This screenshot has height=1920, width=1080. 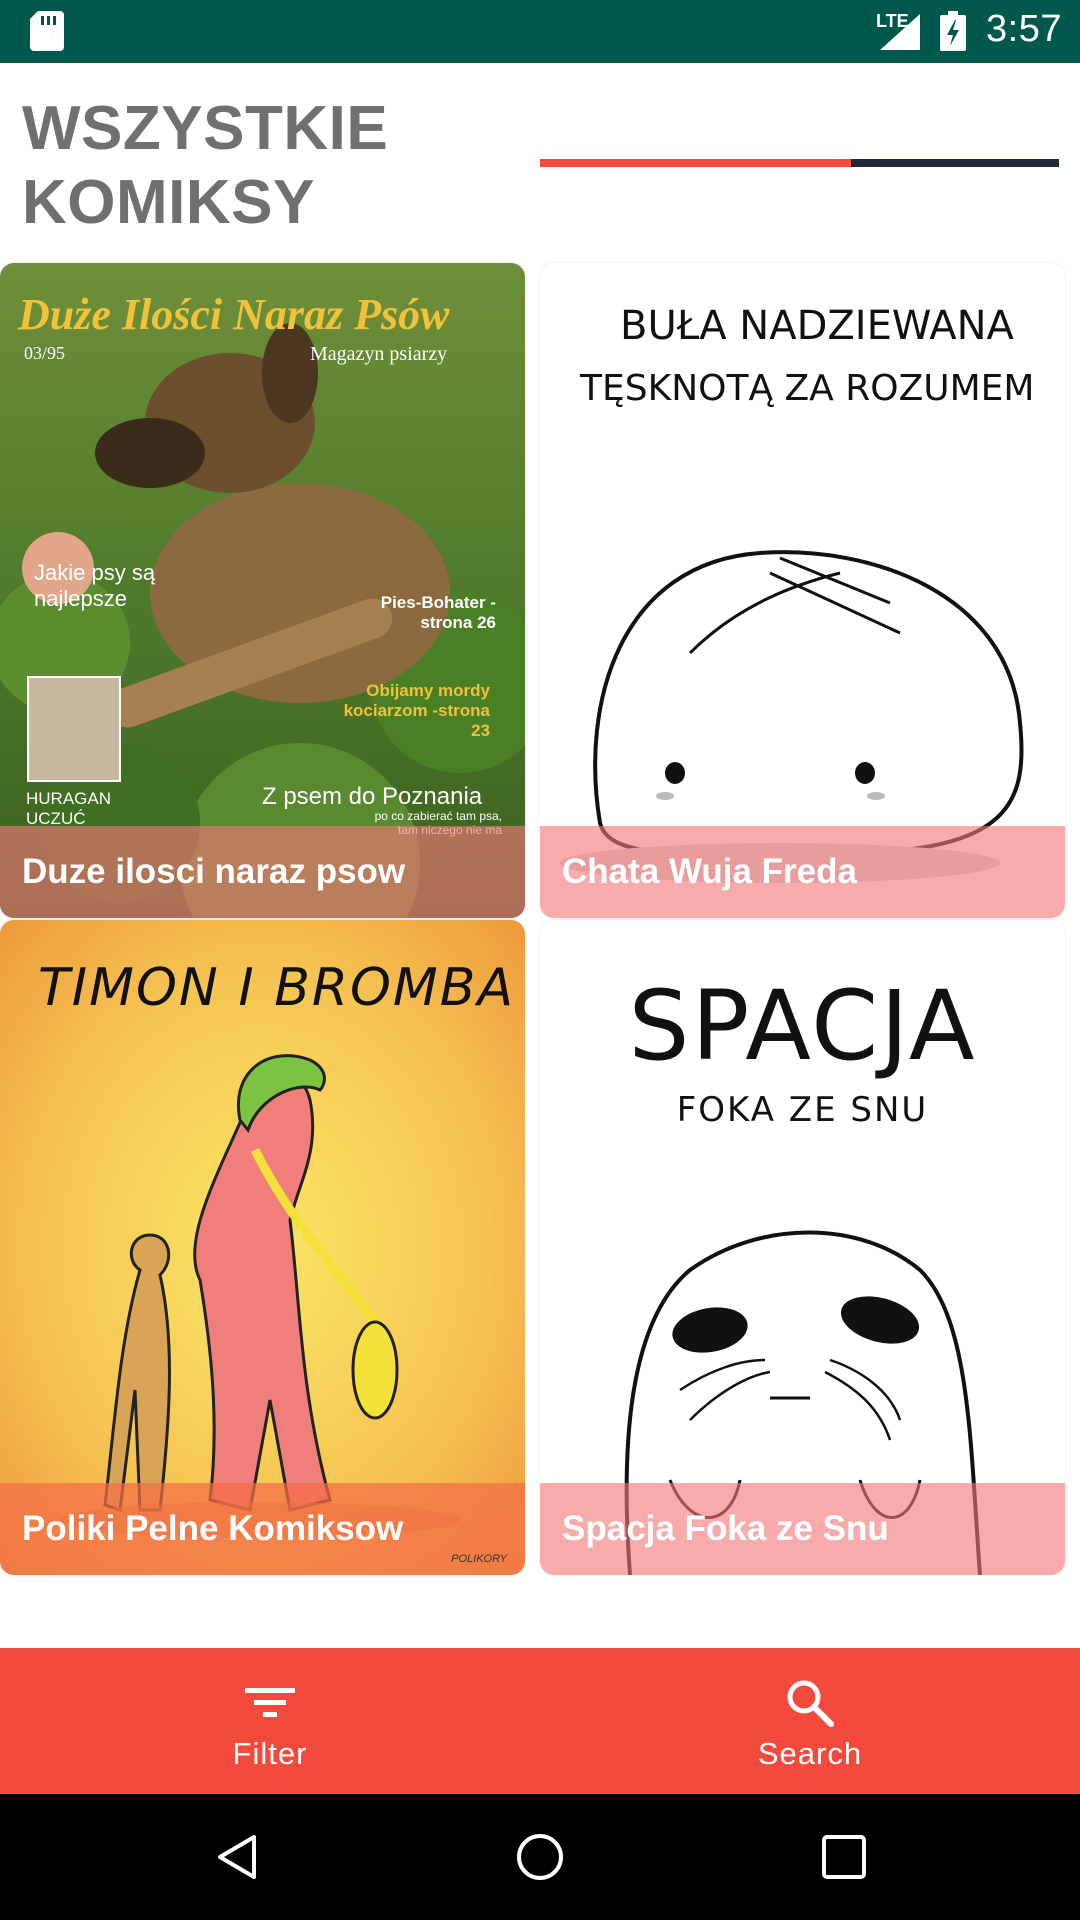 What do you see at coordinates (379, 354) in the screenshot?
I see `cover-text-magazine: Magazyn psiarzy` at bounding box center [379, 354].